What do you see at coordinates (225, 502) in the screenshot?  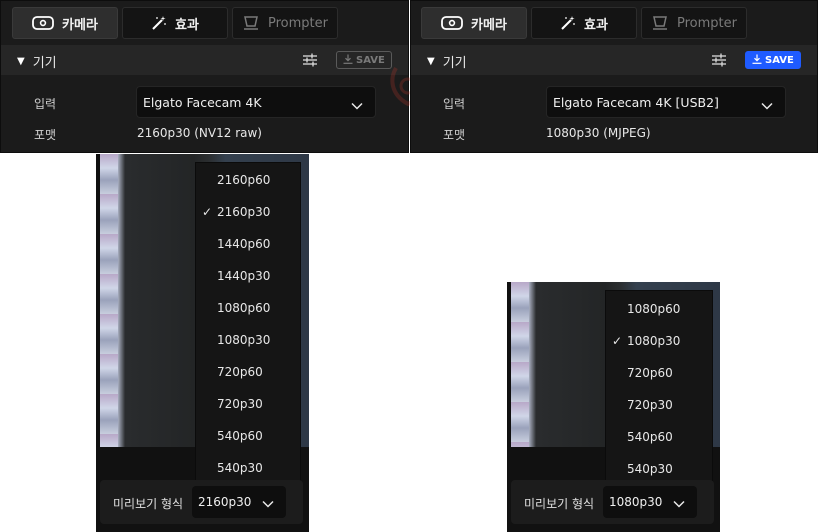 I see `preview-format-value: 2160p30` at bounding box center [225, 502].